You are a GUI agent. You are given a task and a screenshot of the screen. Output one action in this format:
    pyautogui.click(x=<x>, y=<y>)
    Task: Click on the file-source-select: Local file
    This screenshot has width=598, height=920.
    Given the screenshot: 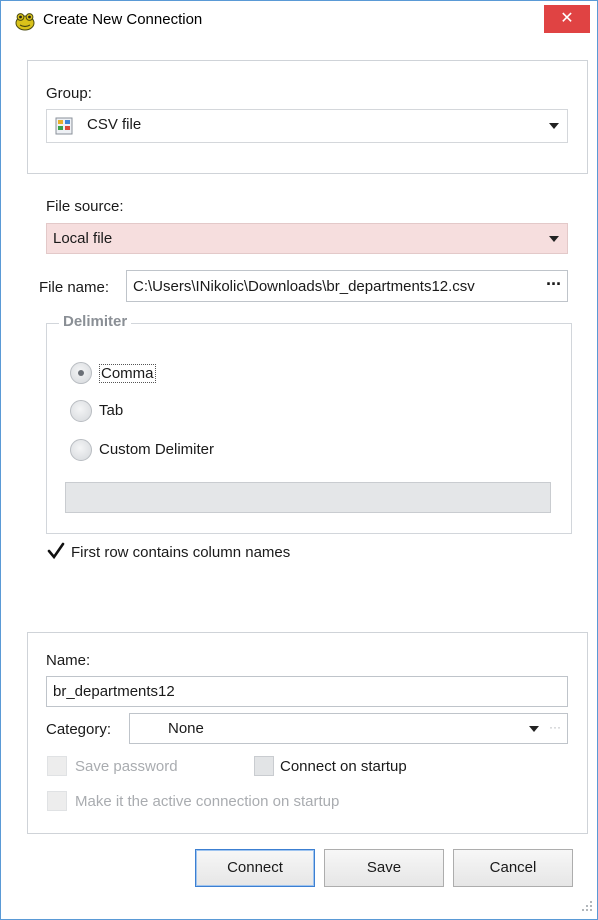 What is the action you would take?
    pyautogui.click(x=307, y=238)
    